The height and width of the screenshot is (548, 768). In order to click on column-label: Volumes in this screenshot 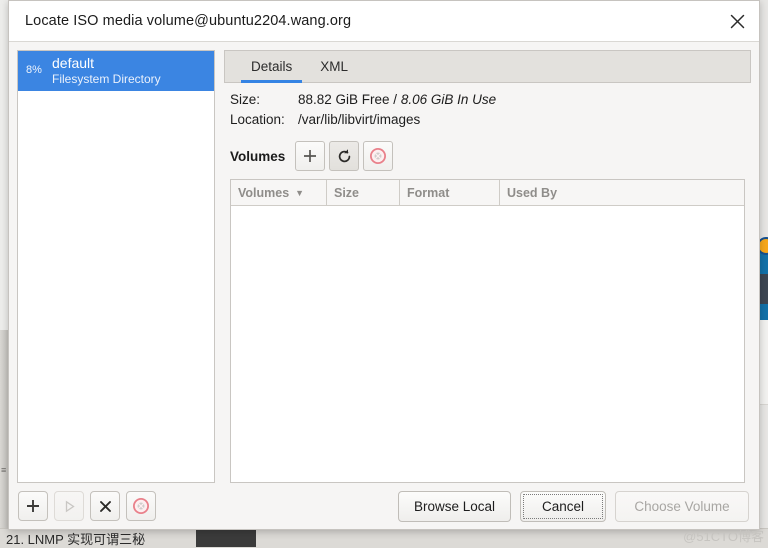, I will do `click(263, 193)`.